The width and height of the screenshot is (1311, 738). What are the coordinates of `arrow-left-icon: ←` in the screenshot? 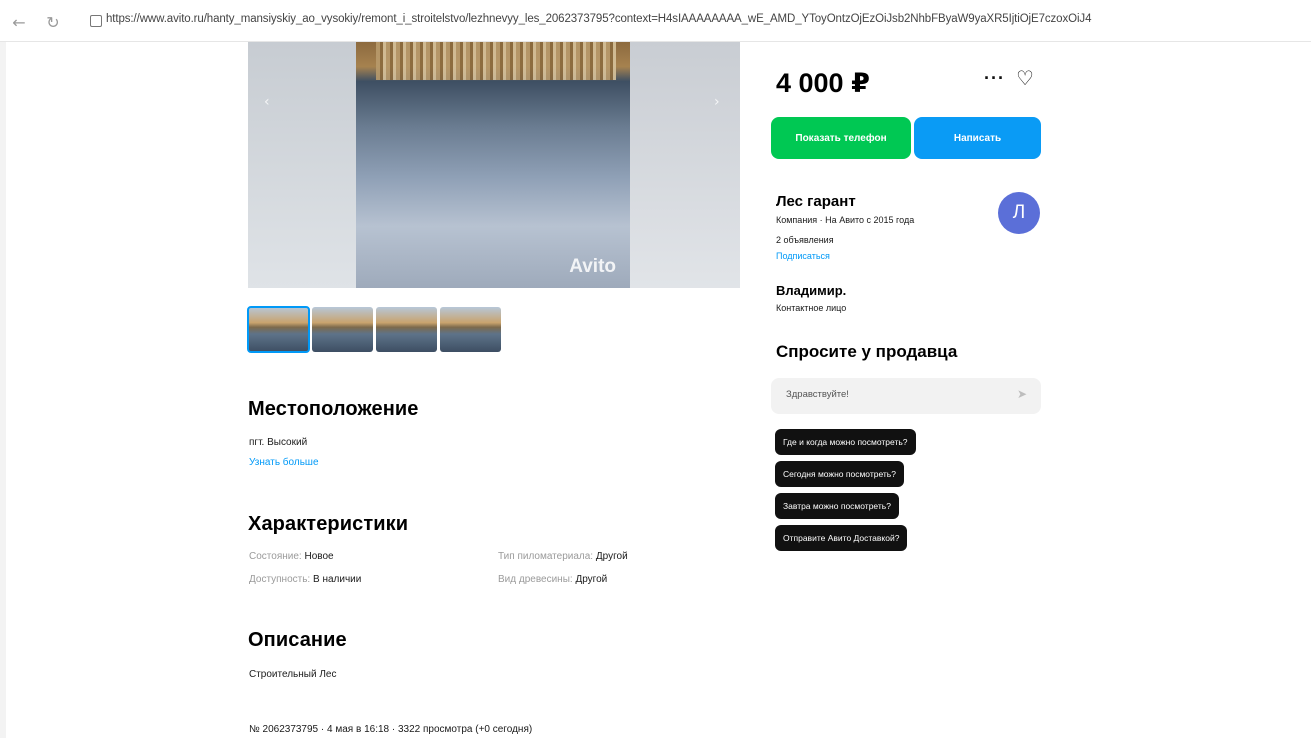 It's located at (19, 22).